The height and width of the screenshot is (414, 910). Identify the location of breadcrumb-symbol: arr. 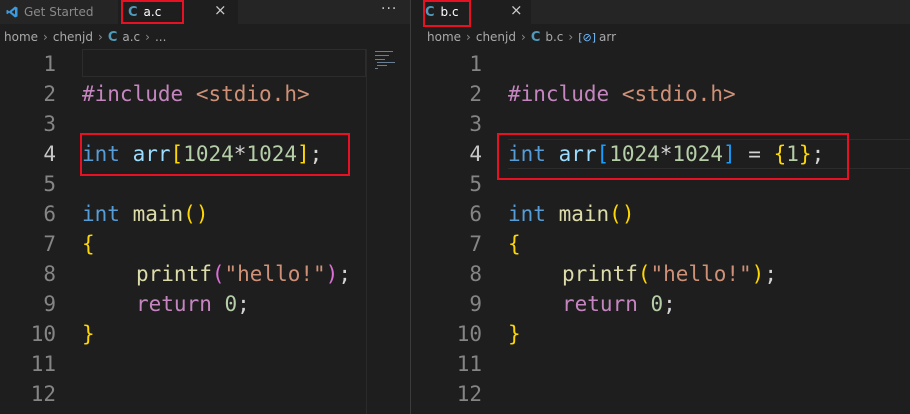
(607, 37).